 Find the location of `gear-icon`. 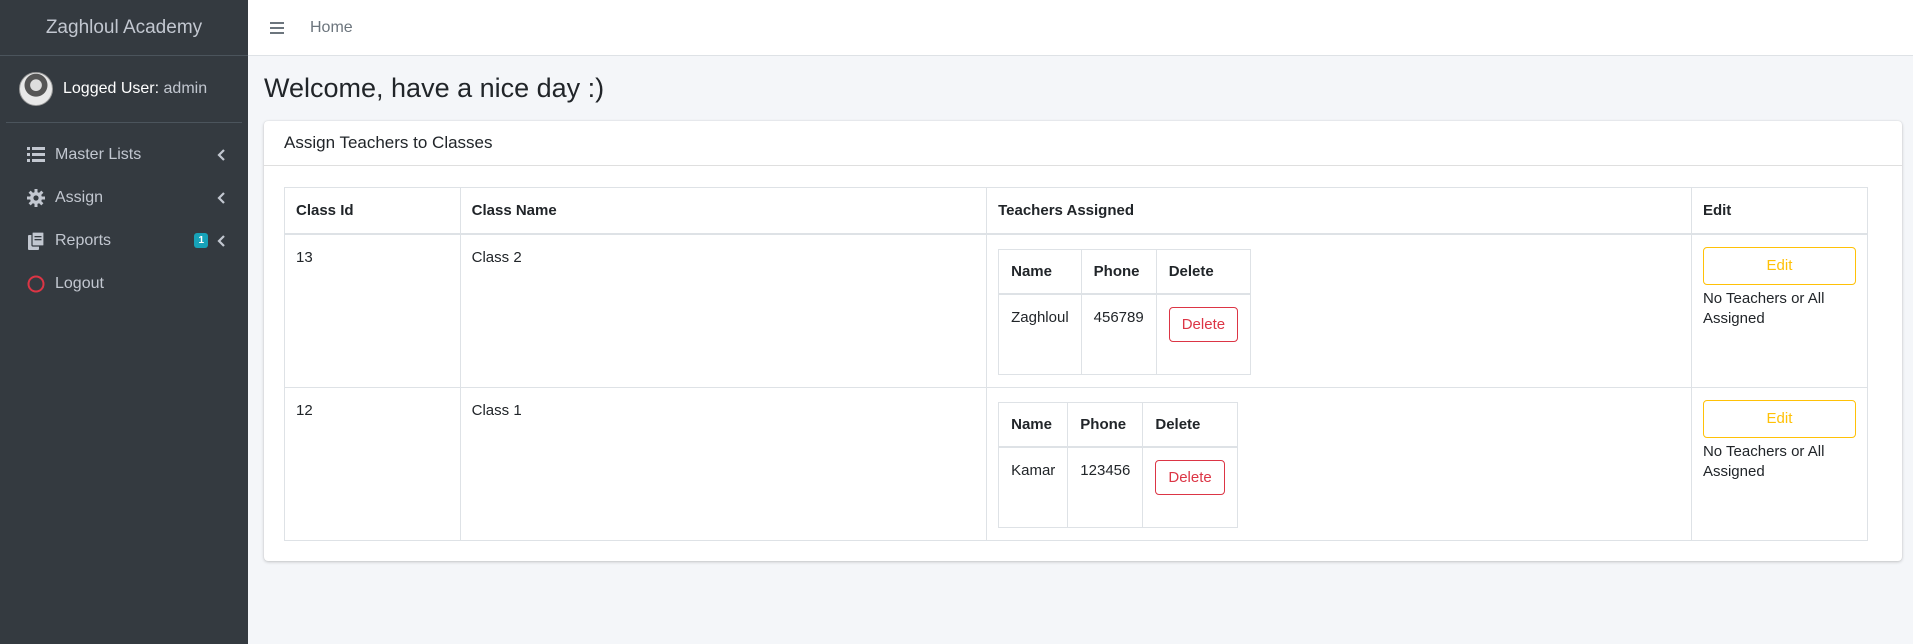

gear-icon is located at coordinates (36, 198).